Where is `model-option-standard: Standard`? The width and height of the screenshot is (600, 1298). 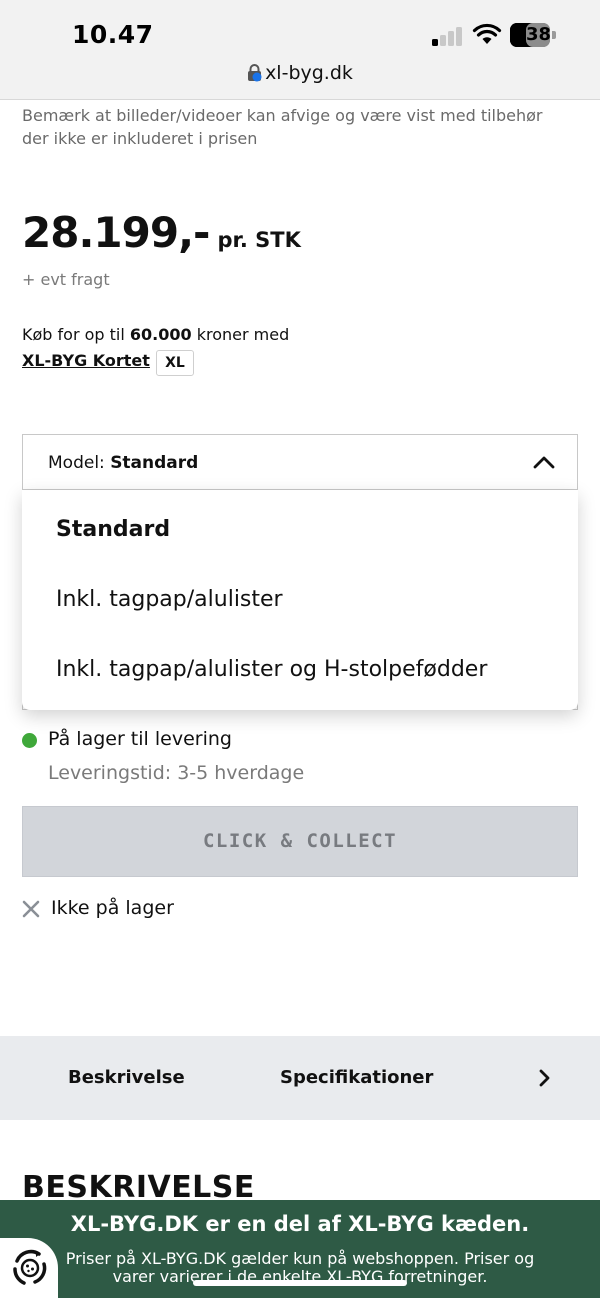 model-option-standard: Standard is located at coordinates (113, 529).